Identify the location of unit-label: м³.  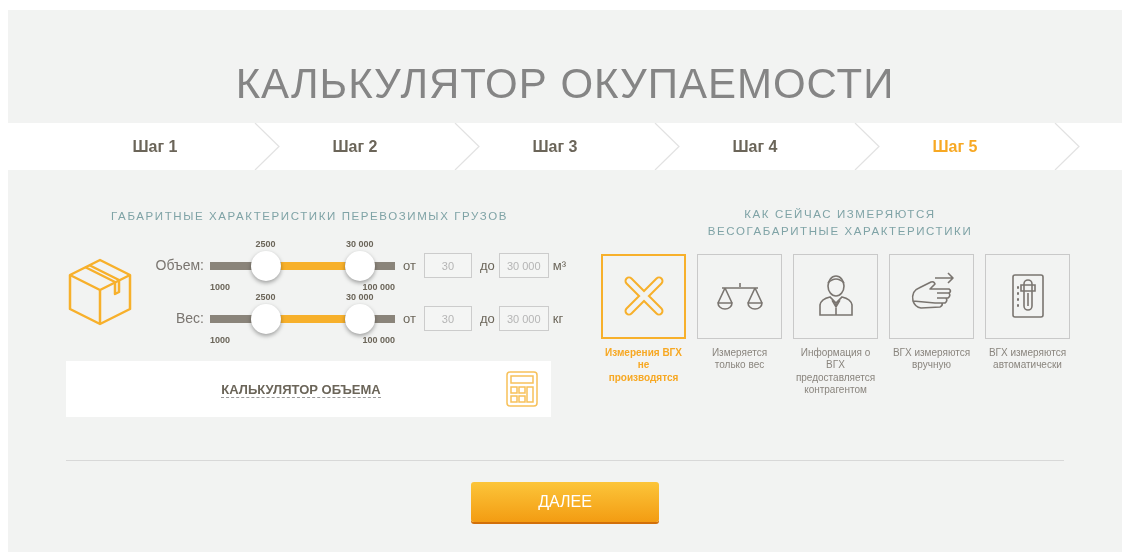
(559, 266).